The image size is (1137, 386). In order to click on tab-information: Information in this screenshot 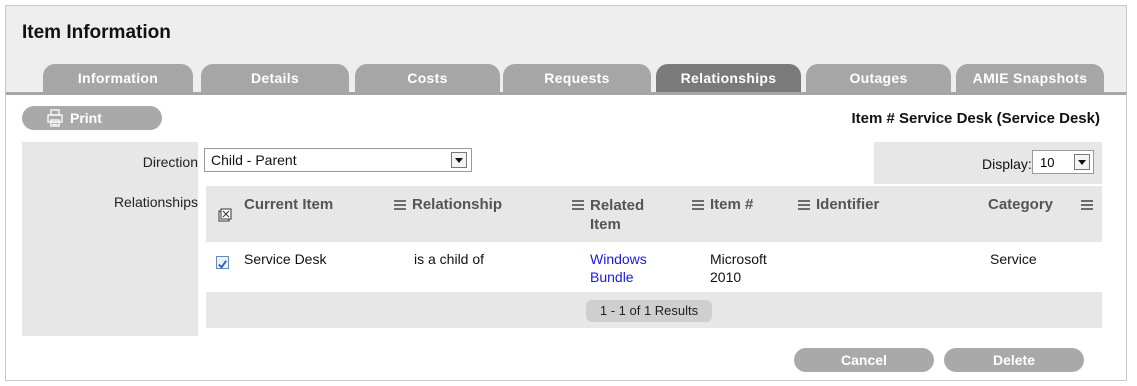, I will do `click(118, 78)`.